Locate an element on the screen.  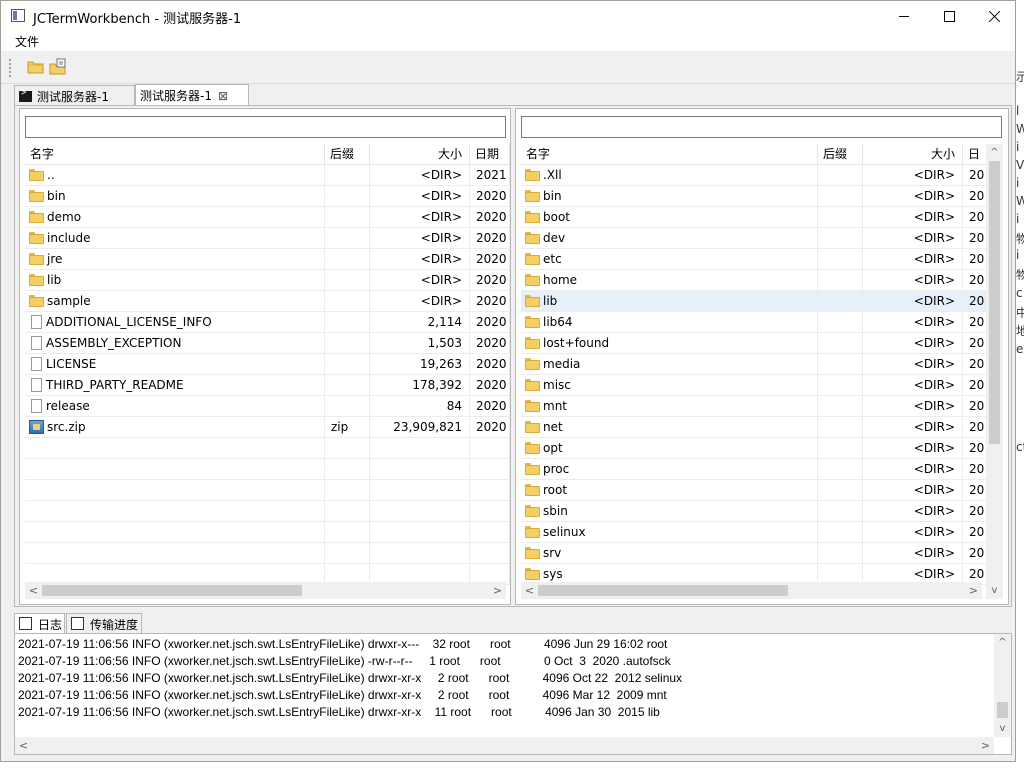
title-bar: JCTermWorkbench - 测试服务器-1 is located at coordinates (508, 16).